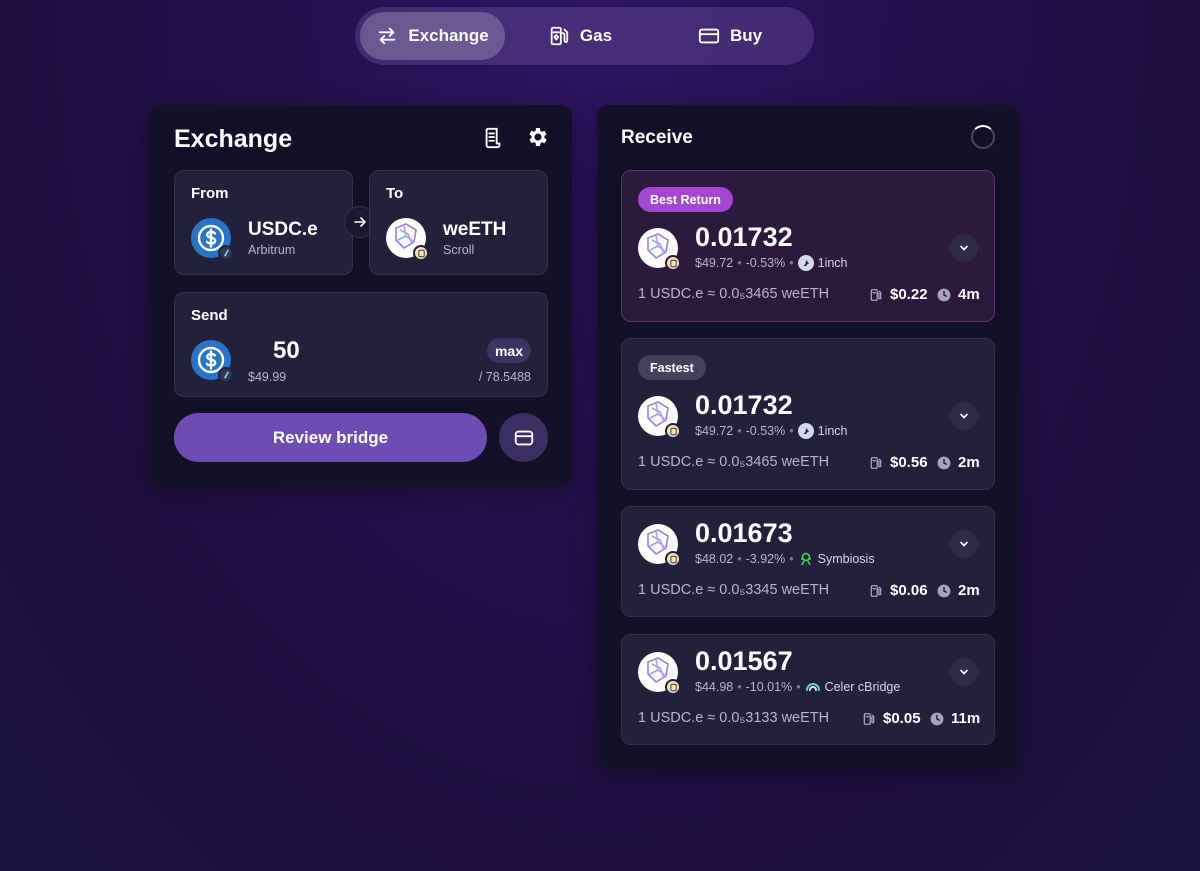 The width and height of the screenshot is (1200, 871). I want to click on credit-card-icon, so click(709, 36).